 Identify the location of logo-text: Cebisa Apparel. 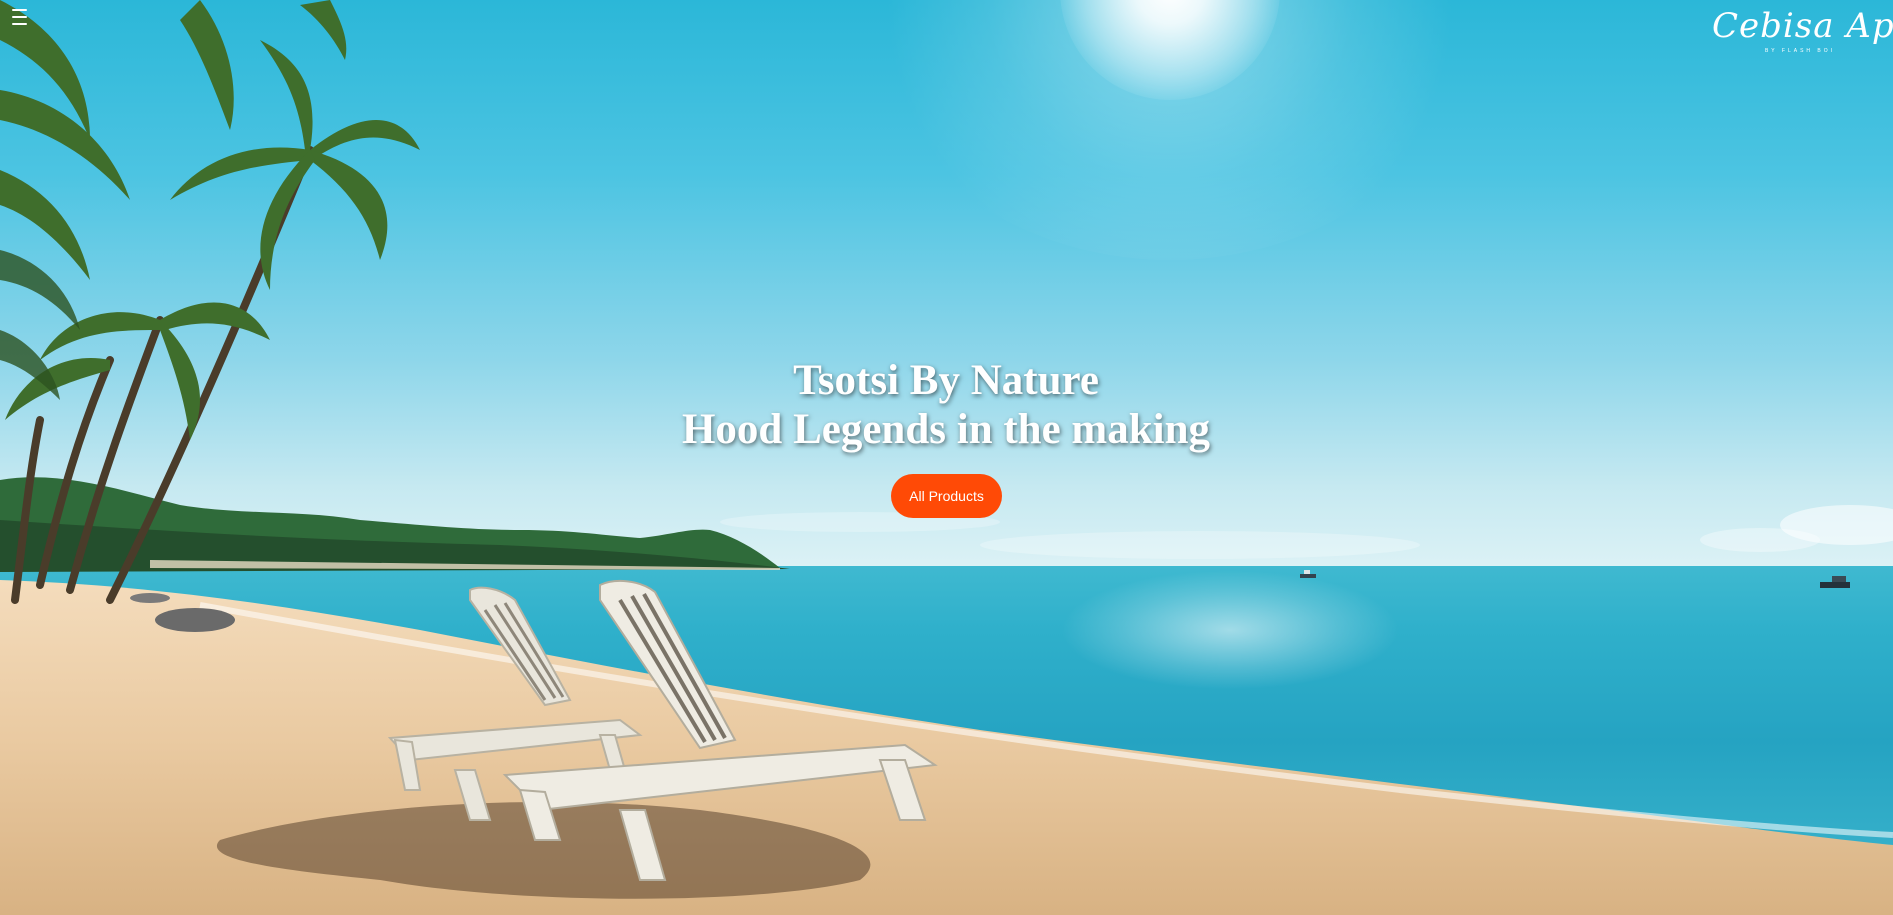
(1802, 26).